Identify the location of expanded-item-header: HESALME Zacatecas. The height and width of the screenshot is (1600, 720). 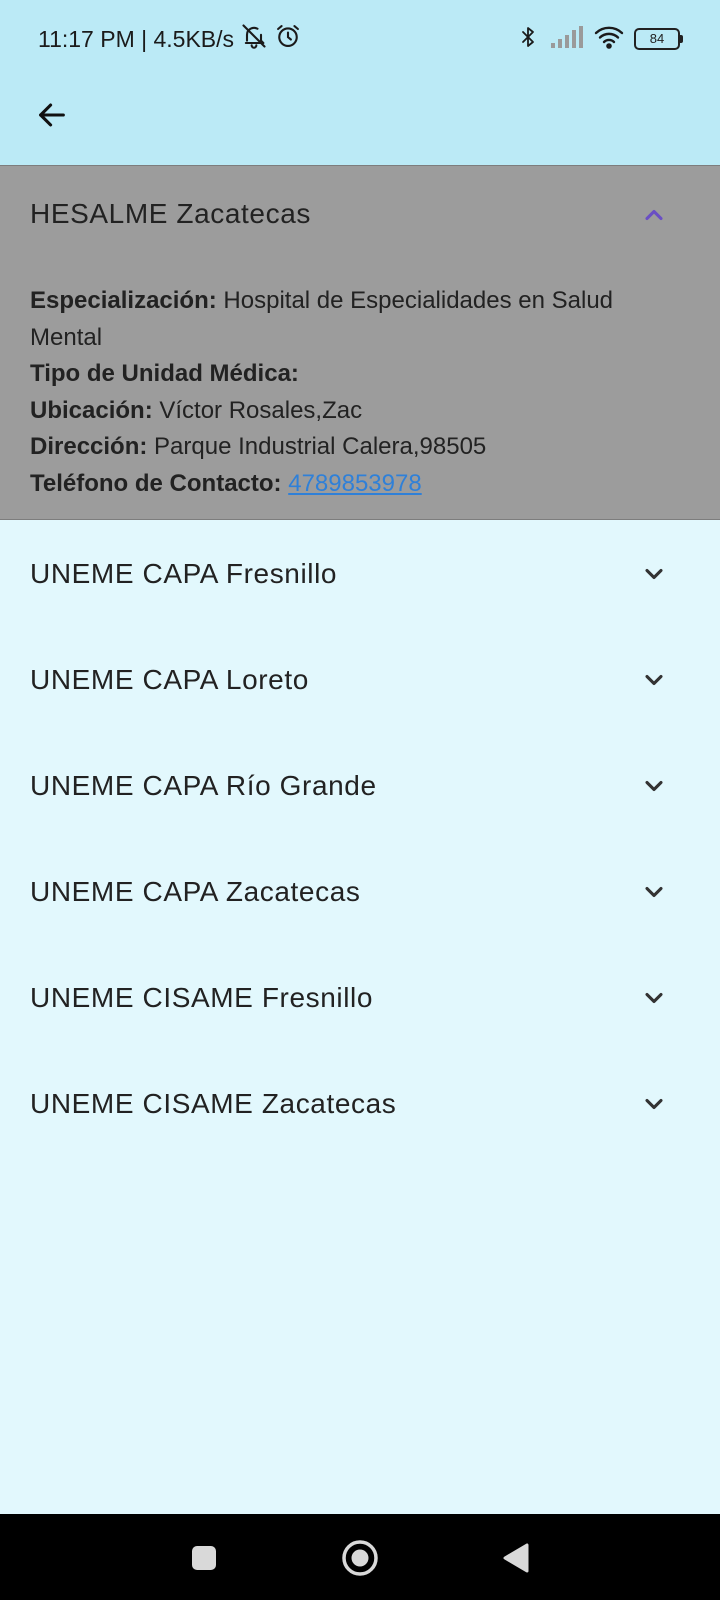
(360, 216).